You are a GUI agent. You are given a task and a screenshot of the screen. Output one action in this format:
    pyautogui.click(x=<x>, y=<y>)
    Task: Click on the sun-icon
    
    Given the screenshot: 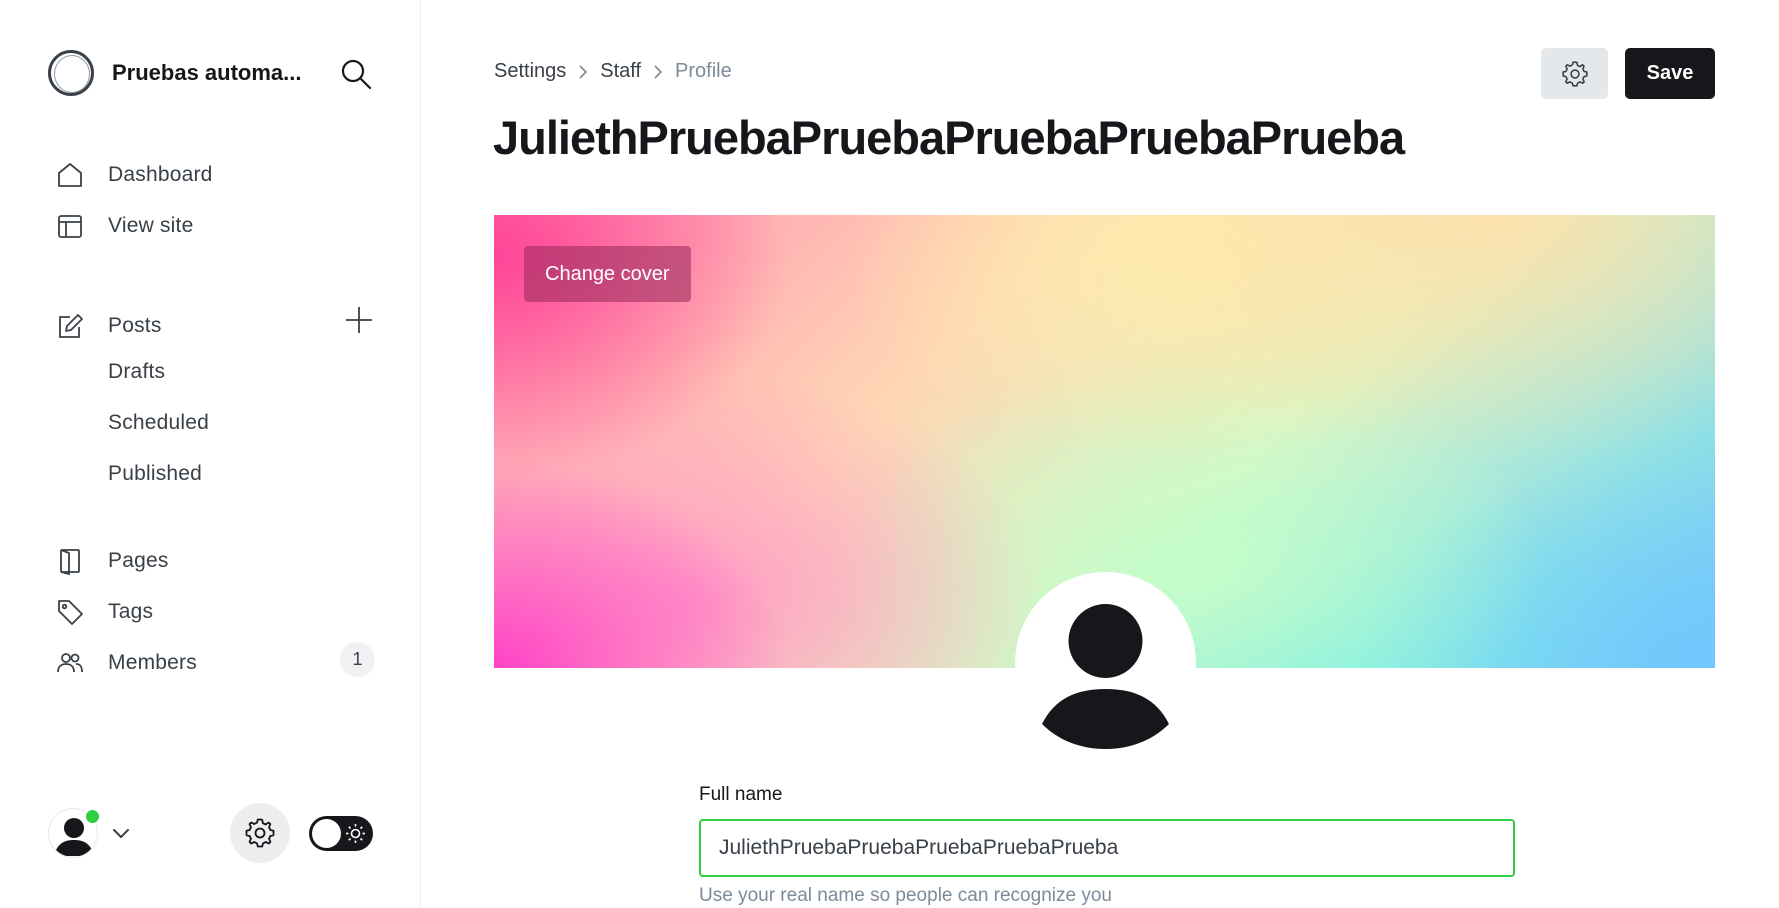 What is the action you would take?
    pyautogui.click(x=355, y=833)
    